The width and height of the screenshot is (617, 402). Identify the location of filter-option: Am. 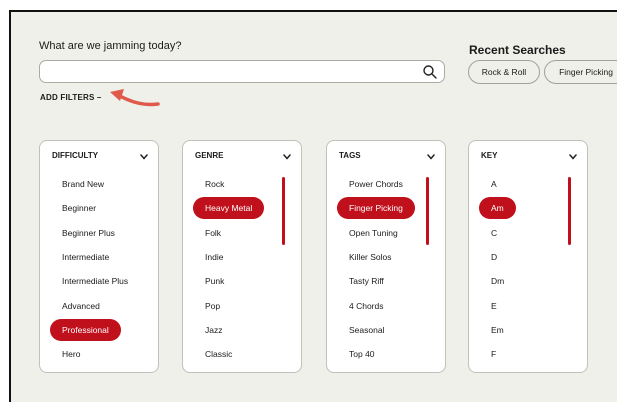
(497, 208).